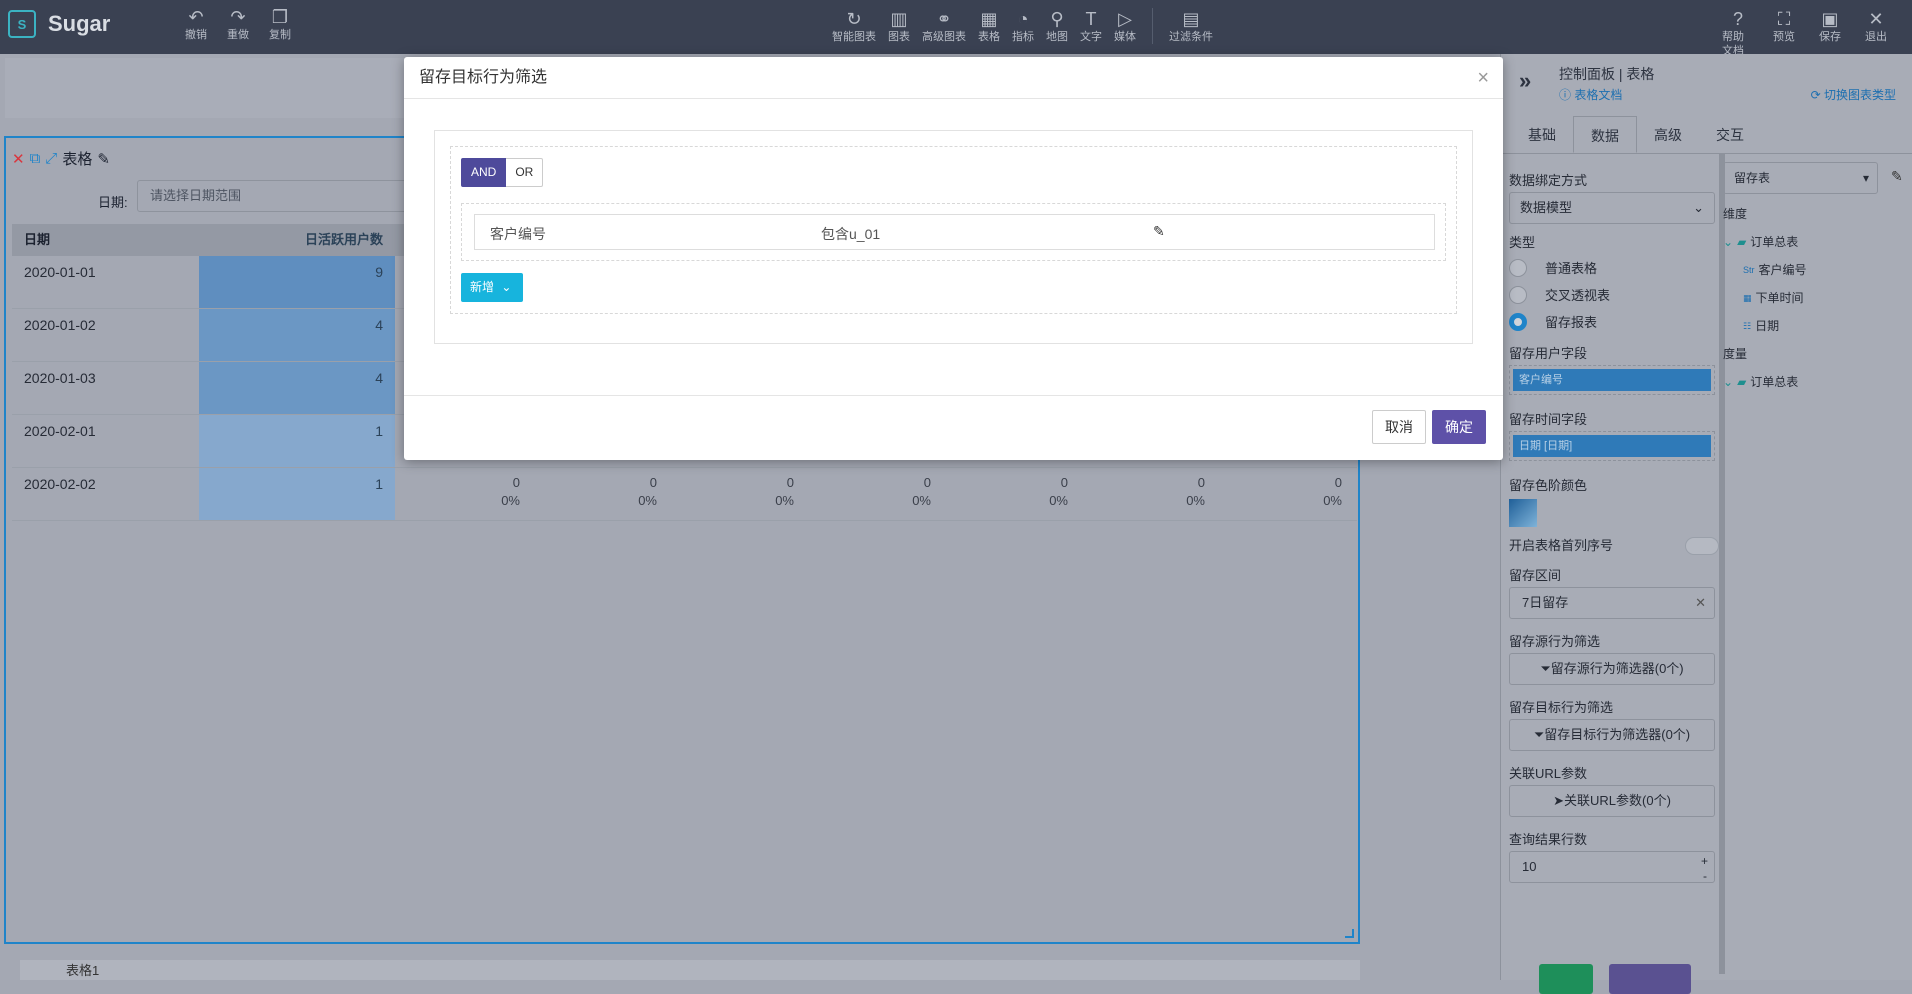  What do you see at coordinates (1876, 33) in the screenshot?
I see `close-button: ✕ 退出` at bounding box center [1876, 33].